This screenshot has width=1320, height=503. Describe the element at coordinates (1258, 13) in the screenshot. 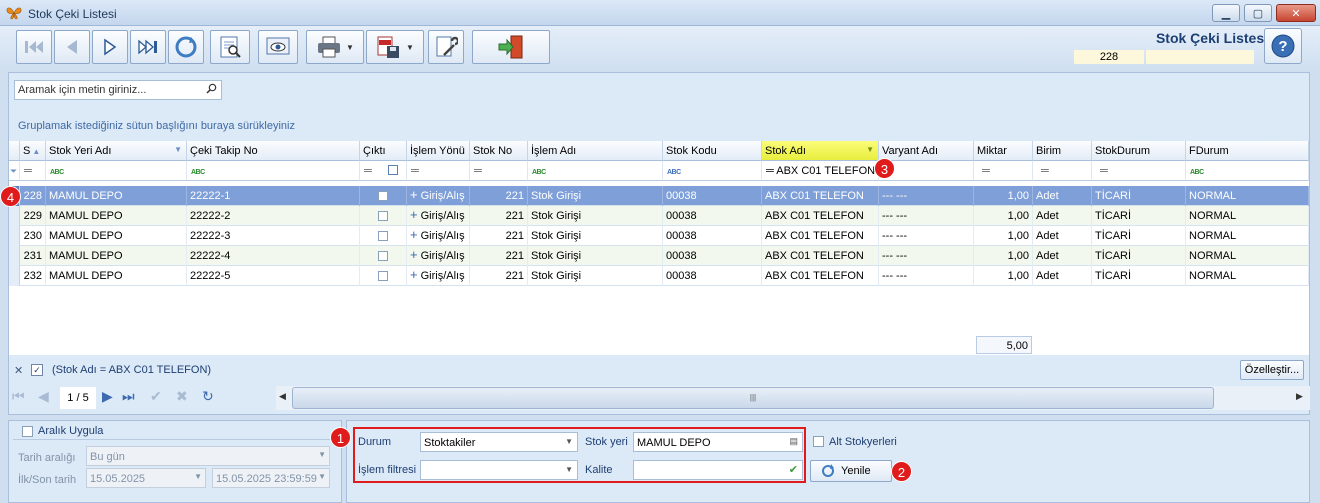

I see `maximize-button: ▢` at that location.